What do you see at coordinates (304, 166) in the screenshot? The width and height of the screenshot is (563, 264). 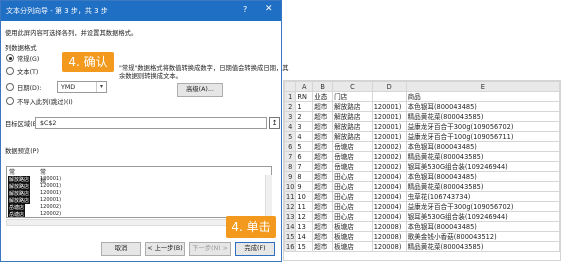 I see `table-cell: 7` at bounding box center [304, 166].